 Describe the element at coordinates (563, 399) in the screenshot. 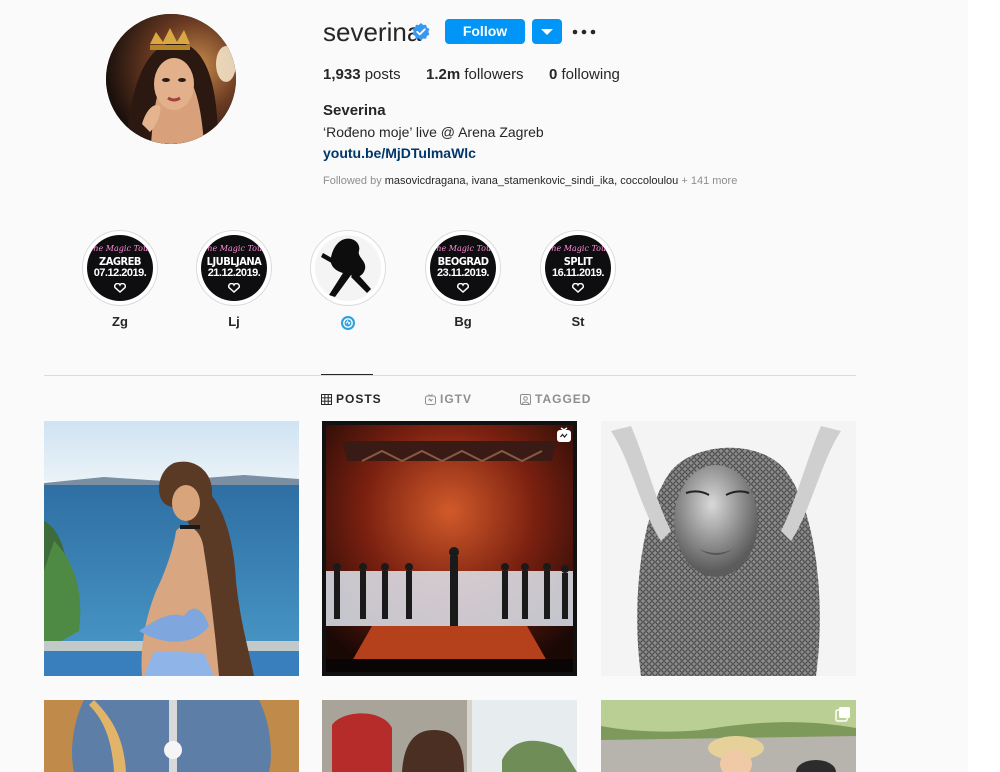

I see `tab-label: TAGGED` at that location.